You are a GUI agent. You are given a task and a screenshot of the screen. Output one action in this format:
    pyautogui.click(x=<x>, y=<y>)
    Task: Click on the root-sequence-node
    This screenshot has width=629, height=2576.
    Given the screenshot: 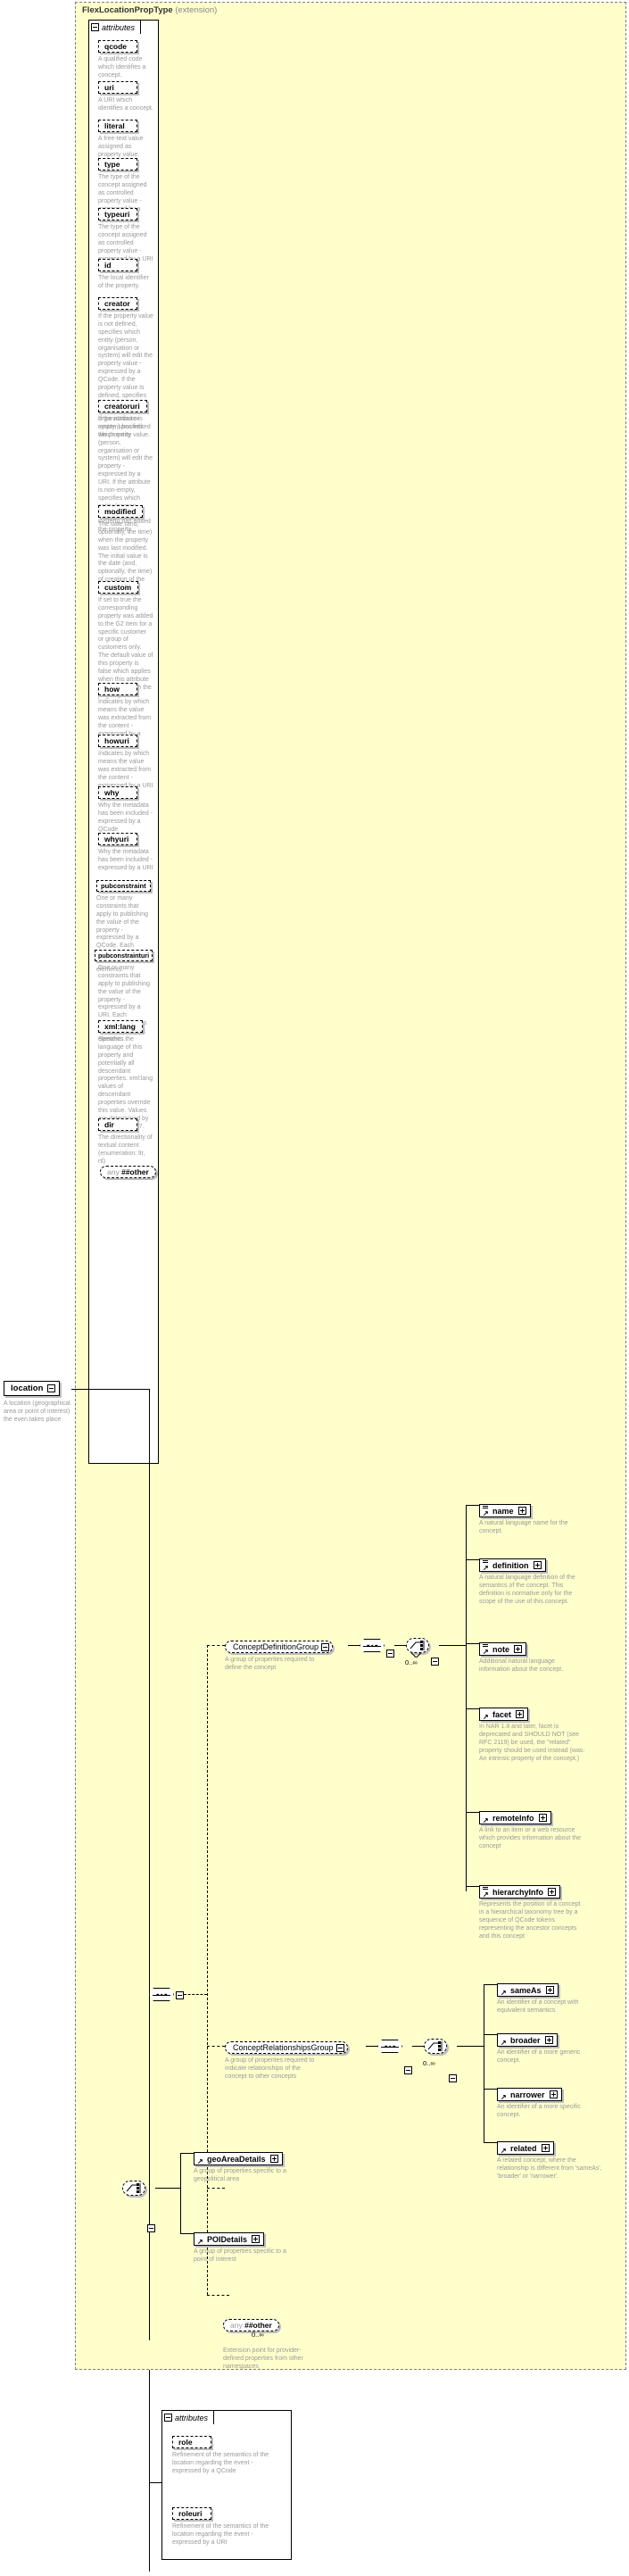 What is the action you would take?
    pyautogui.click(x=161, y=1995)
    